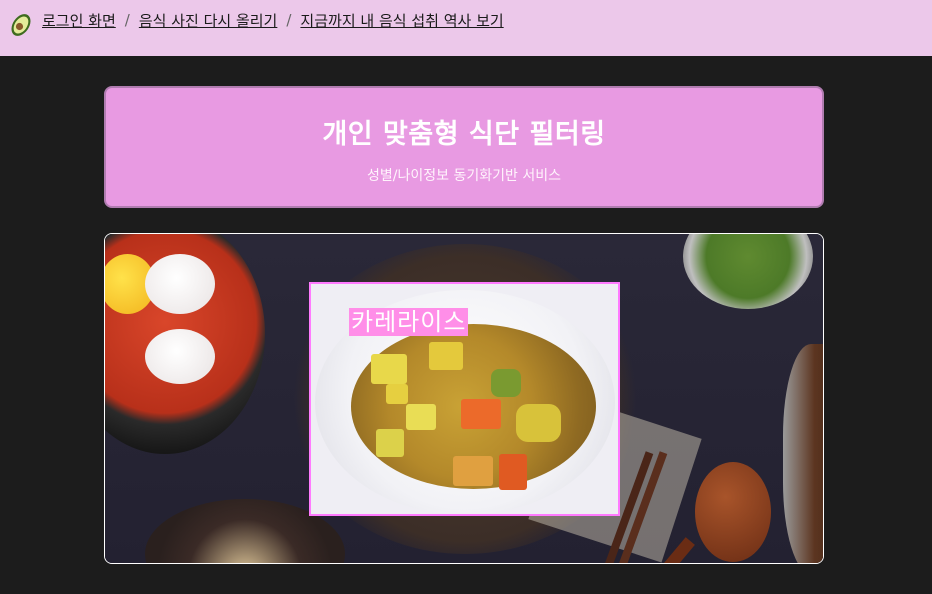  I want to click on spoon-image, so click(733, 512).